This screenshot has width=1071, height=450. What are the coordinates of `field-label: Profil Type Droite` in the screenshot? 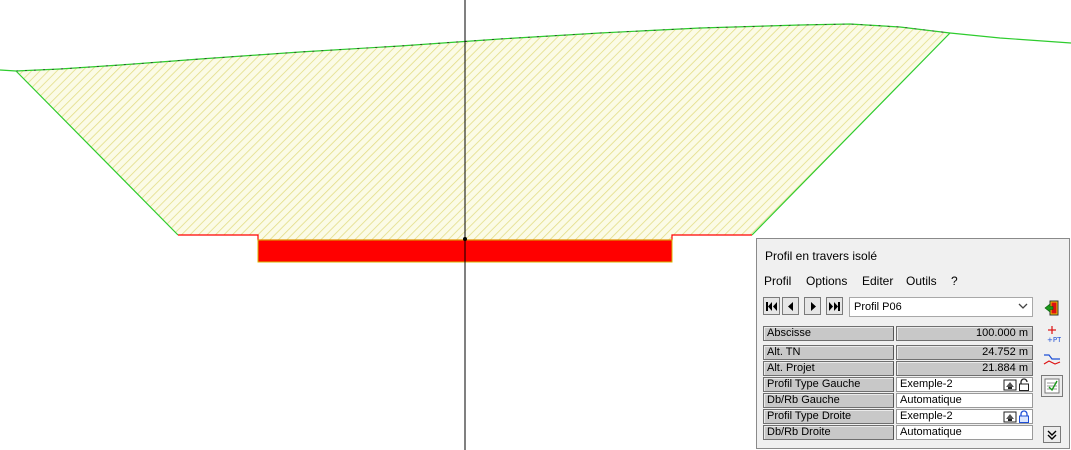 It's located at (828, 416).